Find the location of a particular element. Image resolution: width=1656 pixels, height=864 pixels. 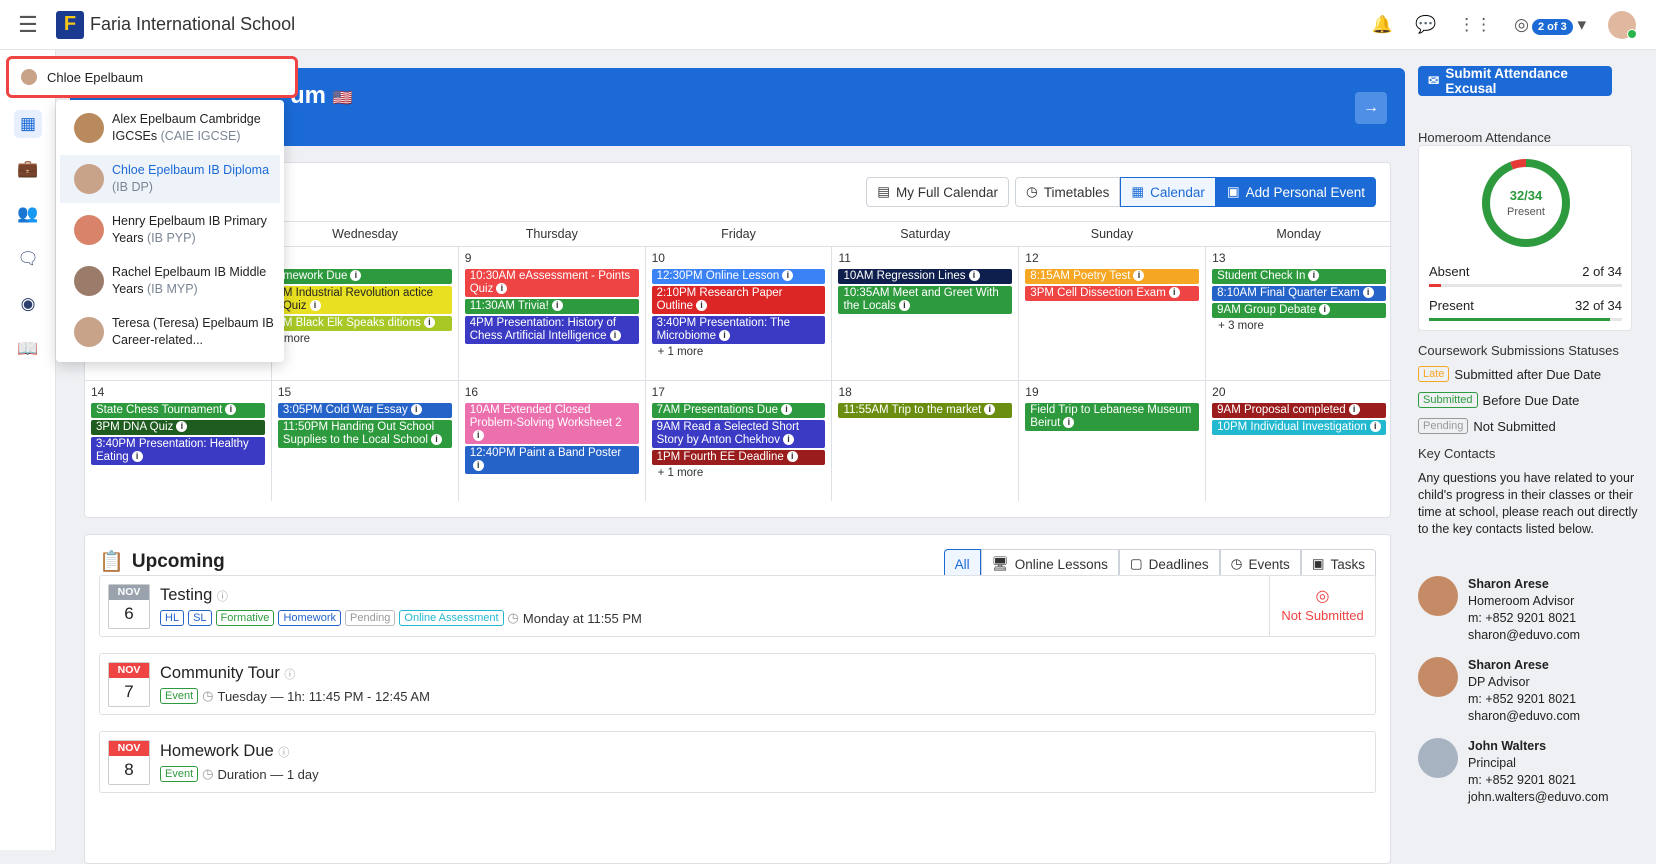

calendar-event: 9AM Proposal completed i is located at coordinates (1299, 410).